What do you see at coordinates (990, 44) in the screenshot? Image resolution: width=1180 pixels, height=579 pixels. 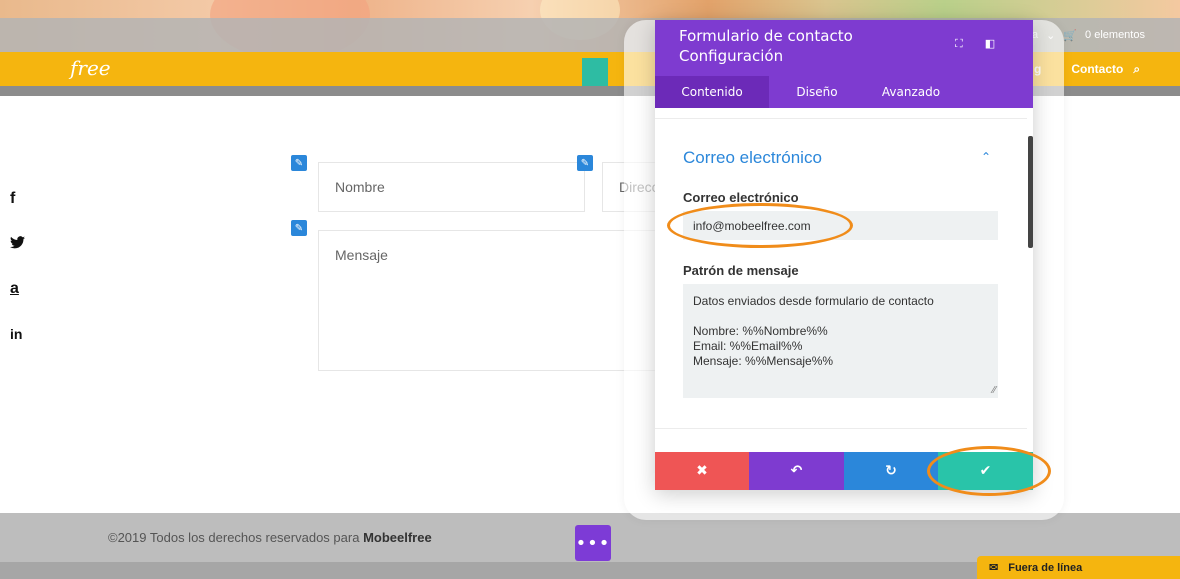 I see `sidebar-toggle-icon: ◧` at bounding box center [990, 44].